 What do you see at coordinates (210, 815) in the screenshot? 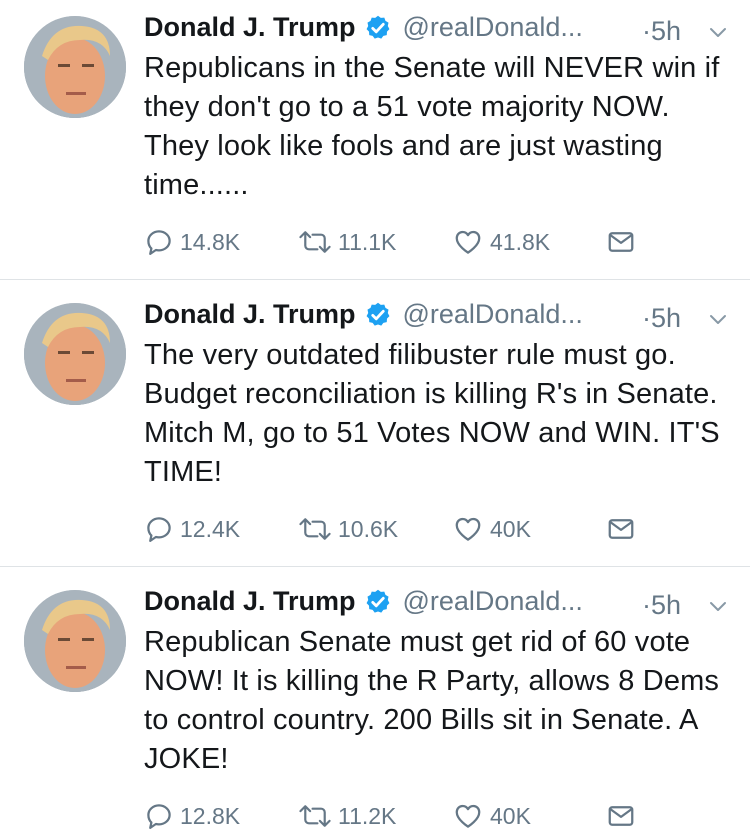
I see `reply-count: 12.8K` at bounding box center [210, 815].